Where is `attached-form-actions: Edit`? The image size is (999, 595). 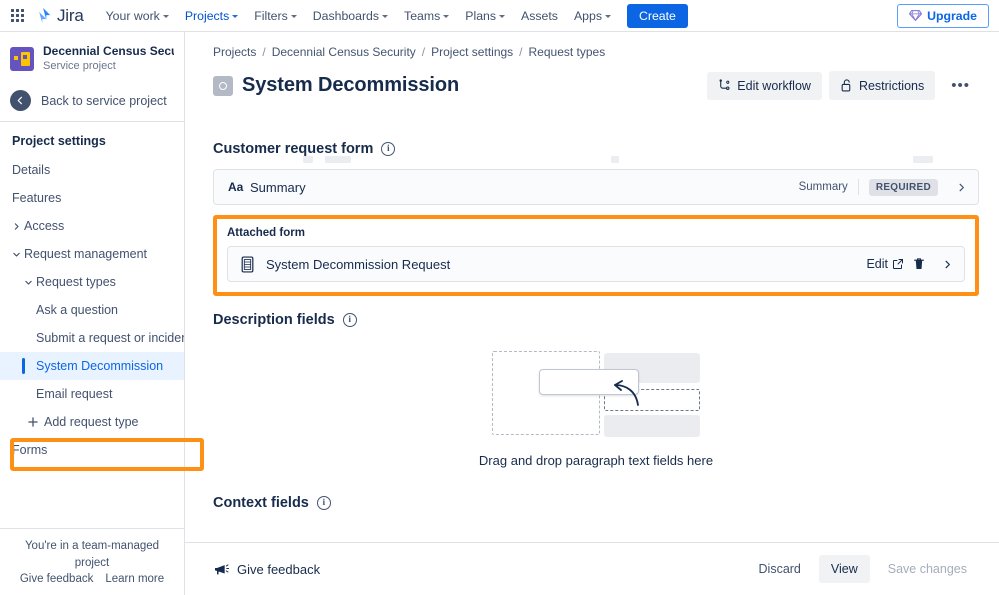
attached-form-actions: Edit is located at coordinates (913, 264).